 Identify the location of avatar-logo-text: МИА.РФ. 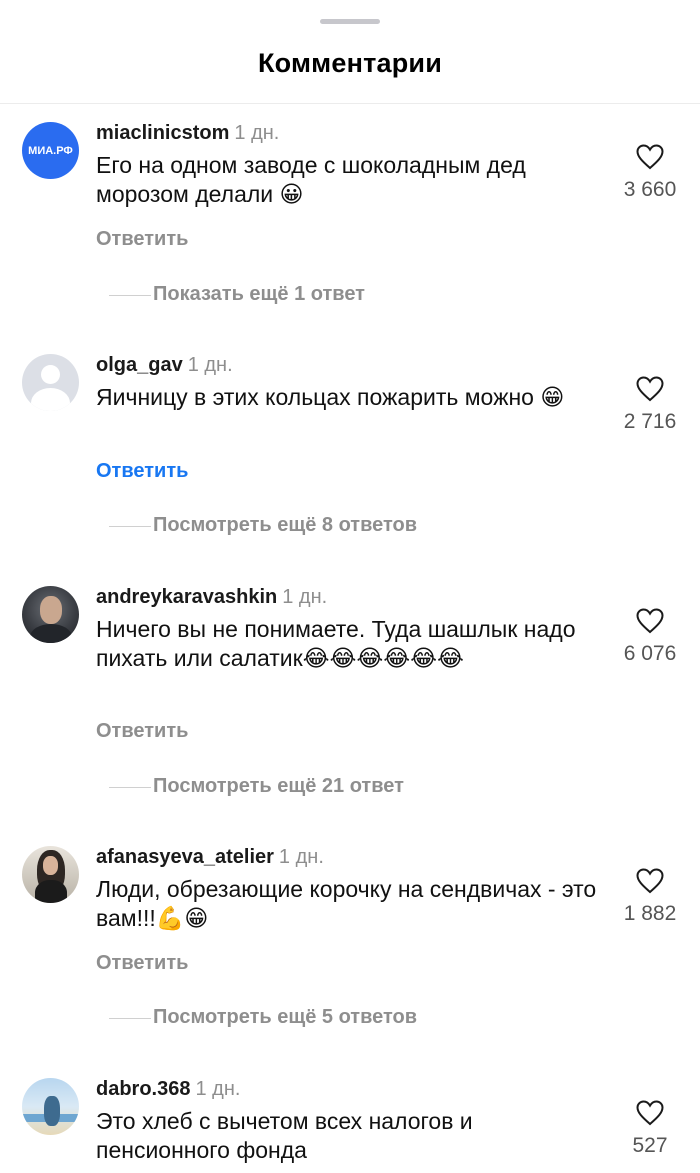
(50, 150).